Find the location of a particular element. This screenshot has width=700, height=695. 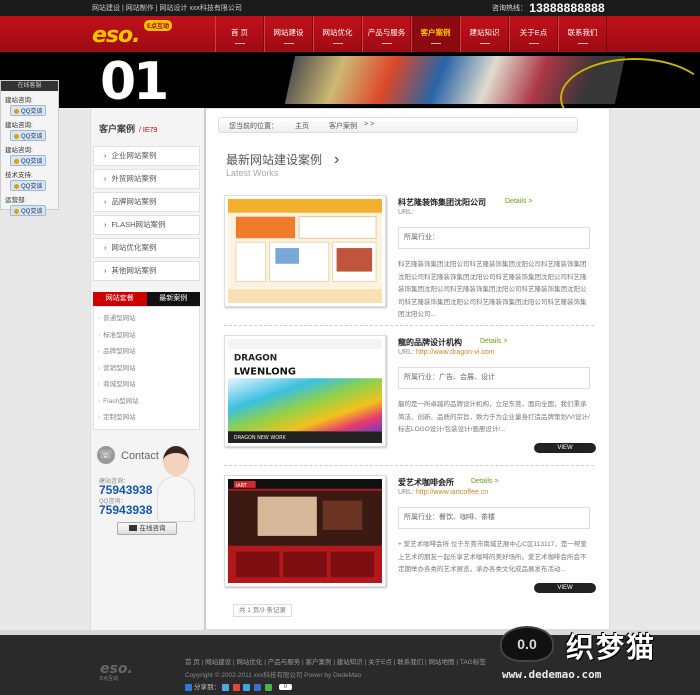

nav-item-products: 产品与服务 is located at coordinates (386, 34).